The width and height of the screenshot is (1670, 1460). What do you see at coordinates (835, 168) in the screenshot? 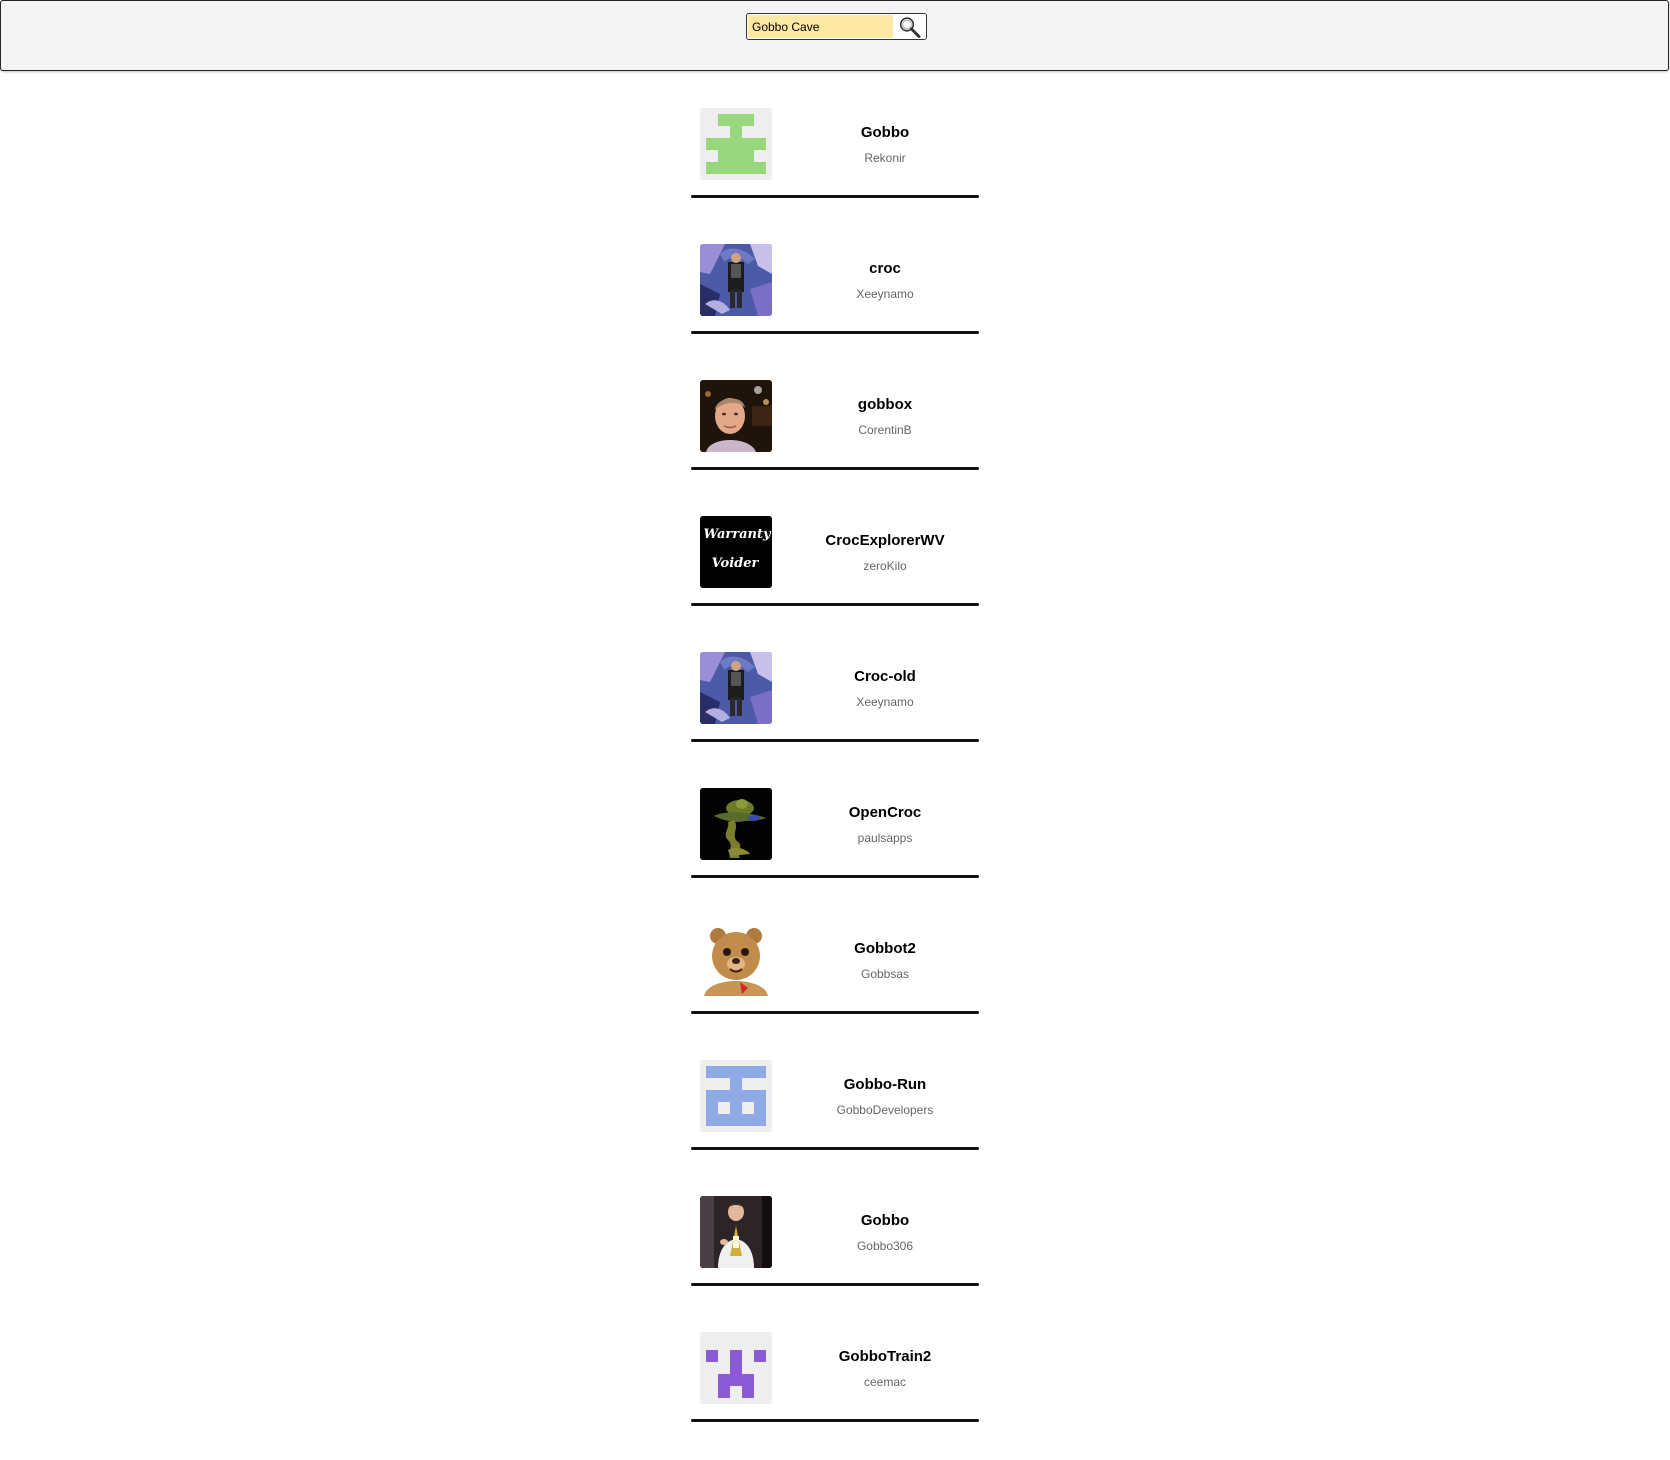
I see `result-card: Gobbo Rekonir` at bounding box center [835, 168].